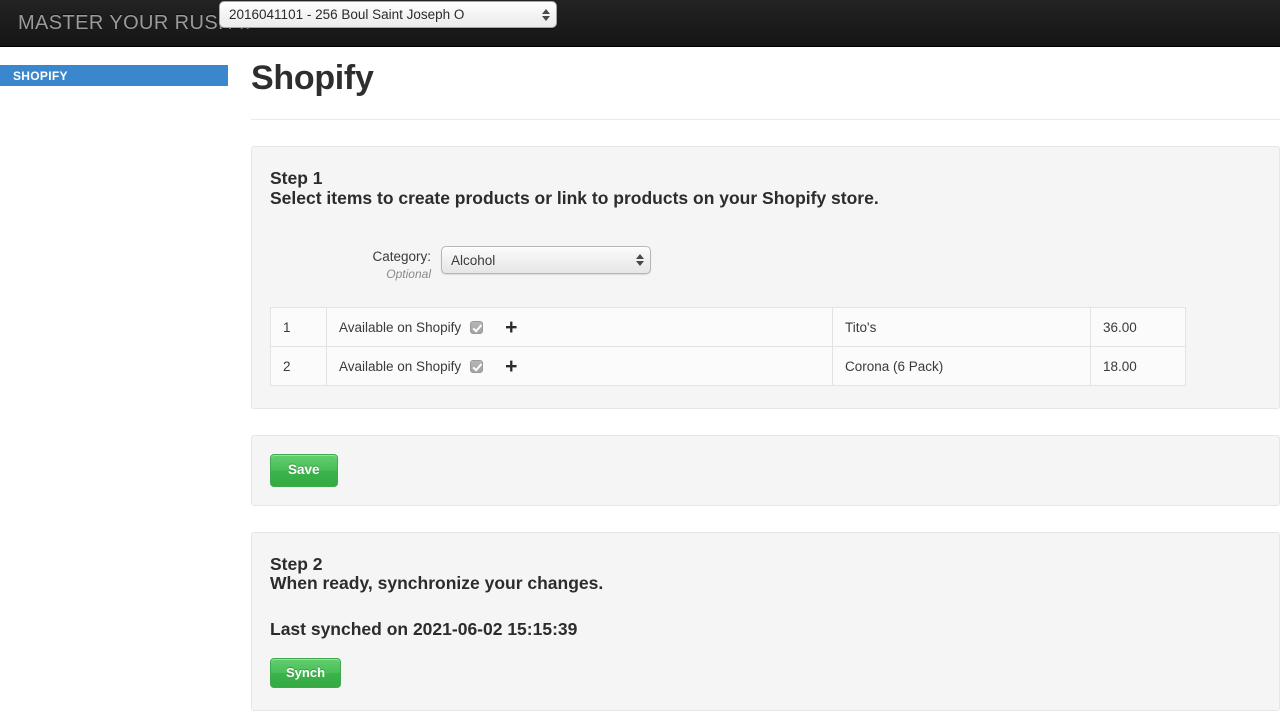 The width and height of the screenshot is (1280, 720). I want to click on step1-heading: Step 1, so click(296, 178).